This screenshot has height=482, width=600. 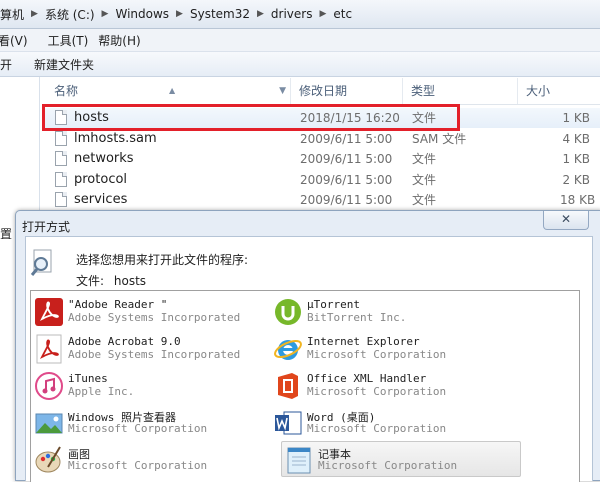 What do you see at coordinates (49, 423) in the screenshot?
I see `photo-viewer-icon` at bounding box center [49, 423].